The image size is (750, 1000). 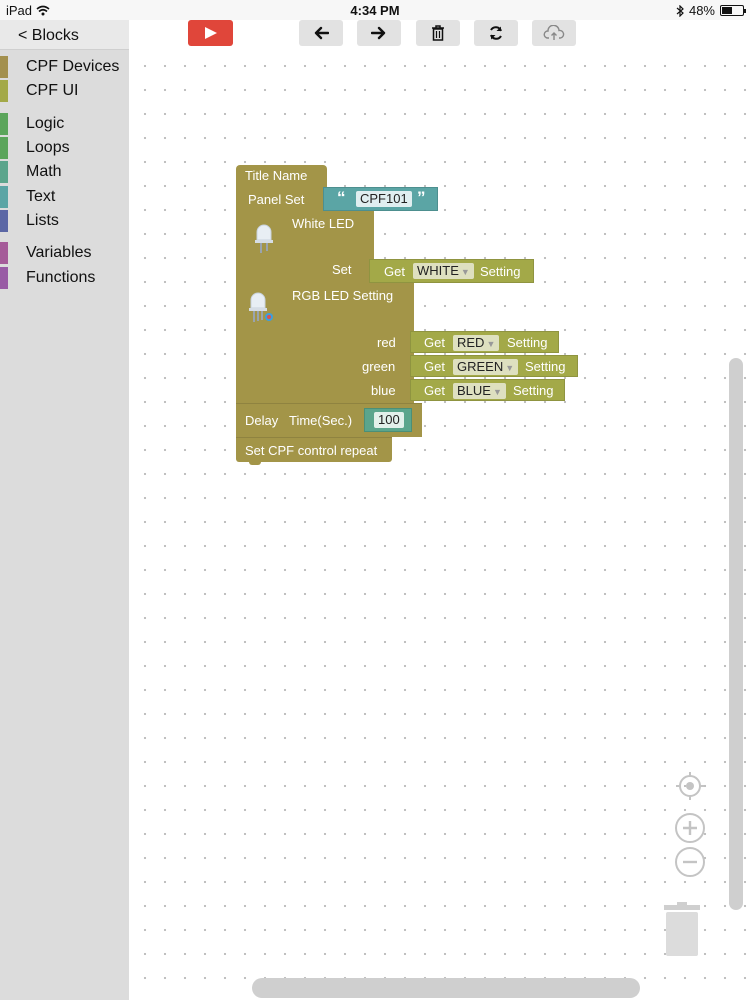 I want to click on battery-icon, so click(x=733, y=10).